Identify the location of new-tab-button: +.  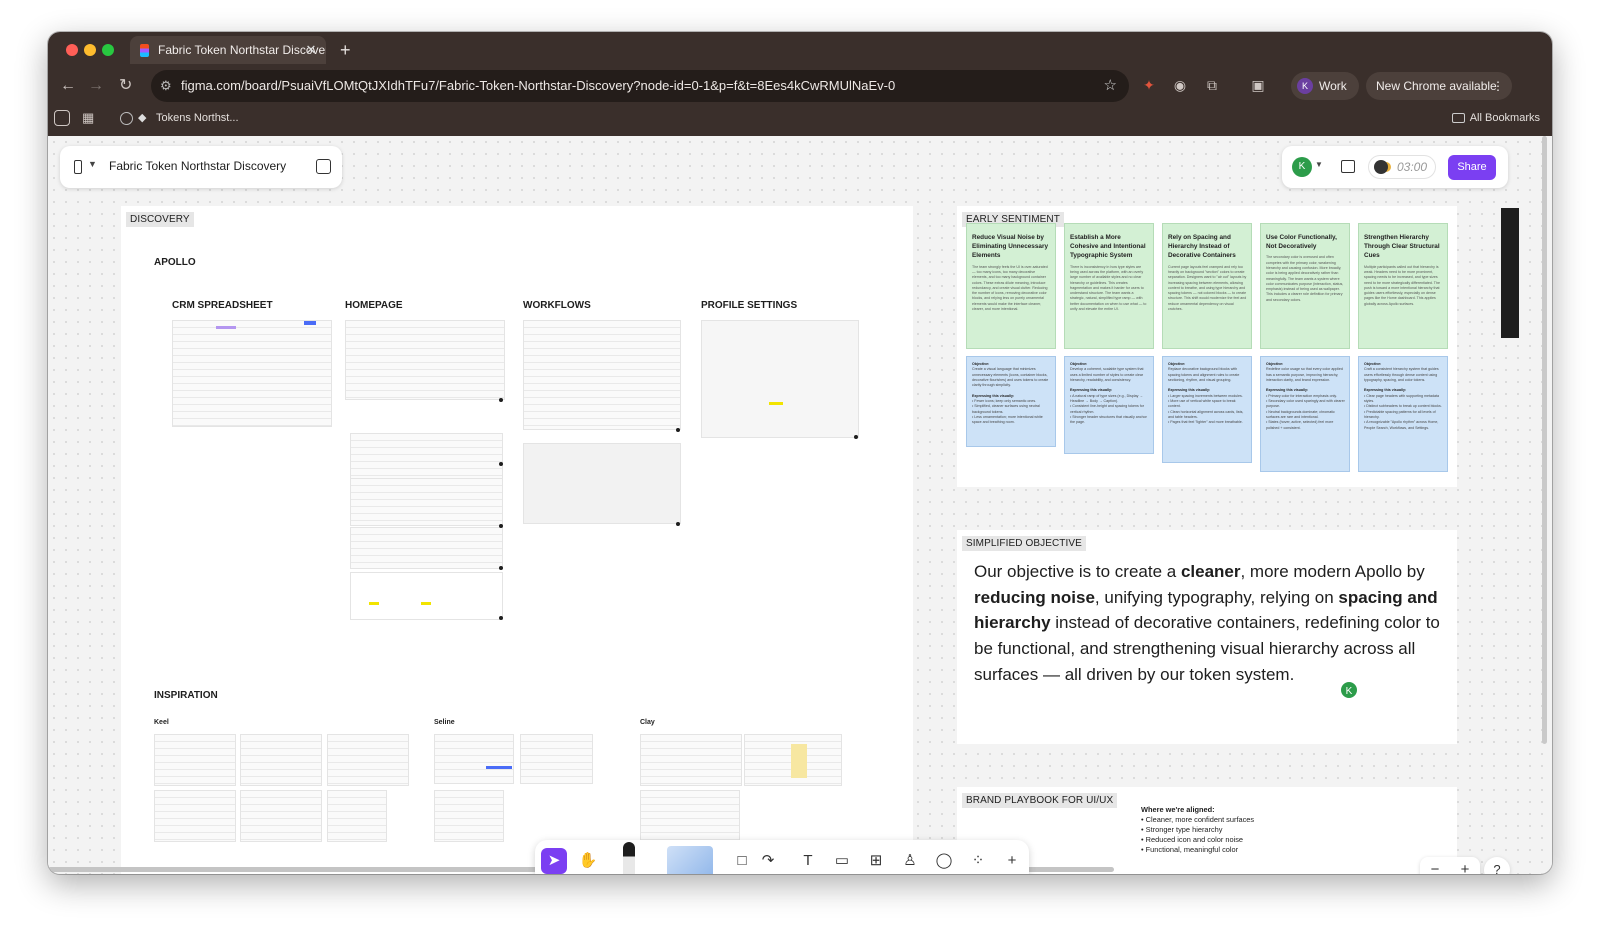
(345, 50).